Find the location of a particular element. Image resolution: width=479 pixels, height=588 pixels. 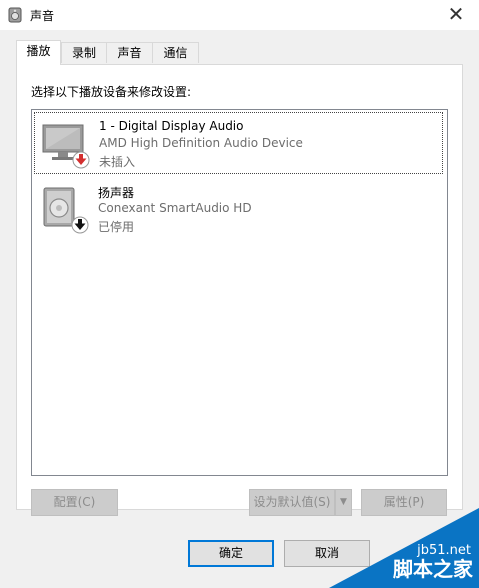

monitor-icon is located at coordinates (66, 146).